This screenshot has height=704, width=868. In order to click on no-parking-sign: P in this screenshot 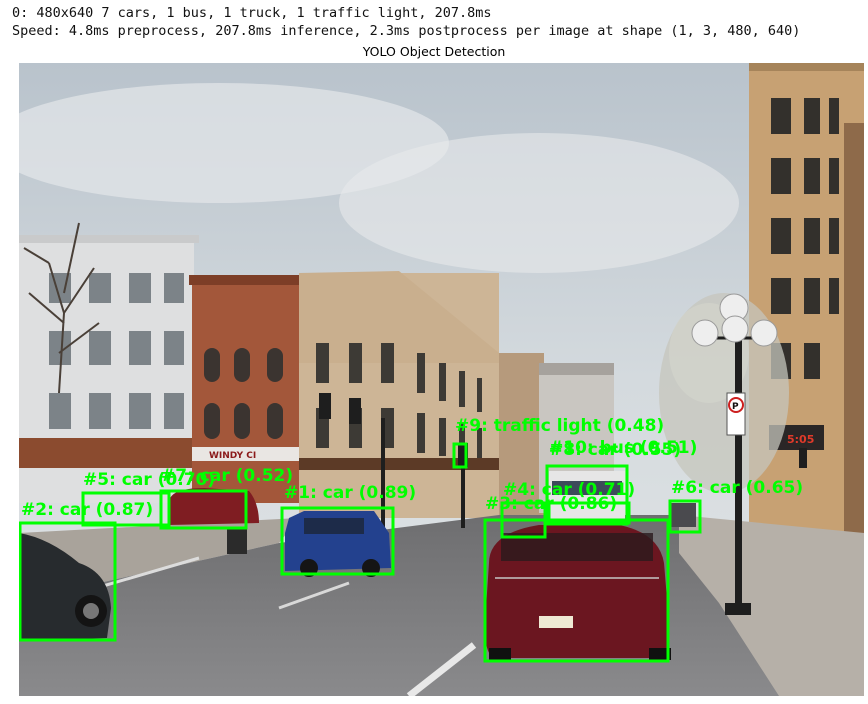, I will do `click(736, 414)`.